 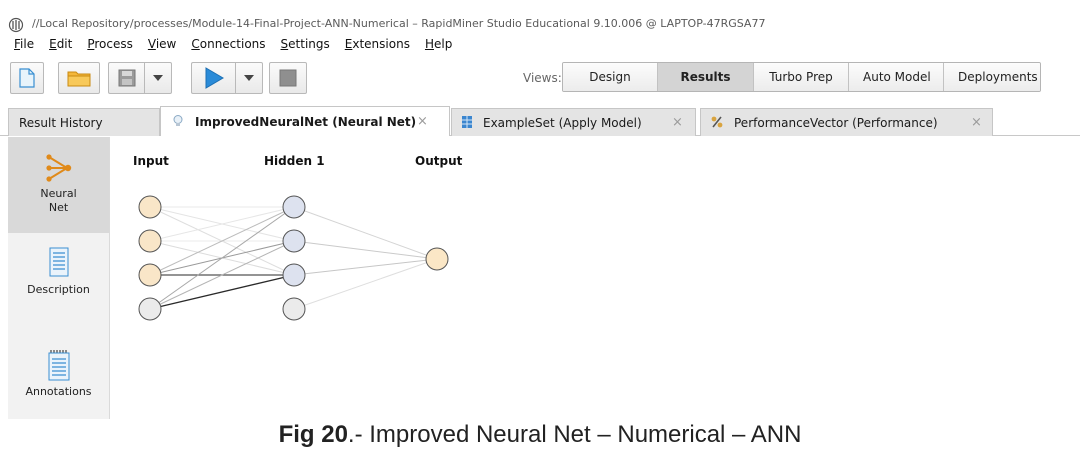 What do you see at coordinates (58, 365) in the screenshot?
I see `notepad-icon` at bounding box center [58, 365].